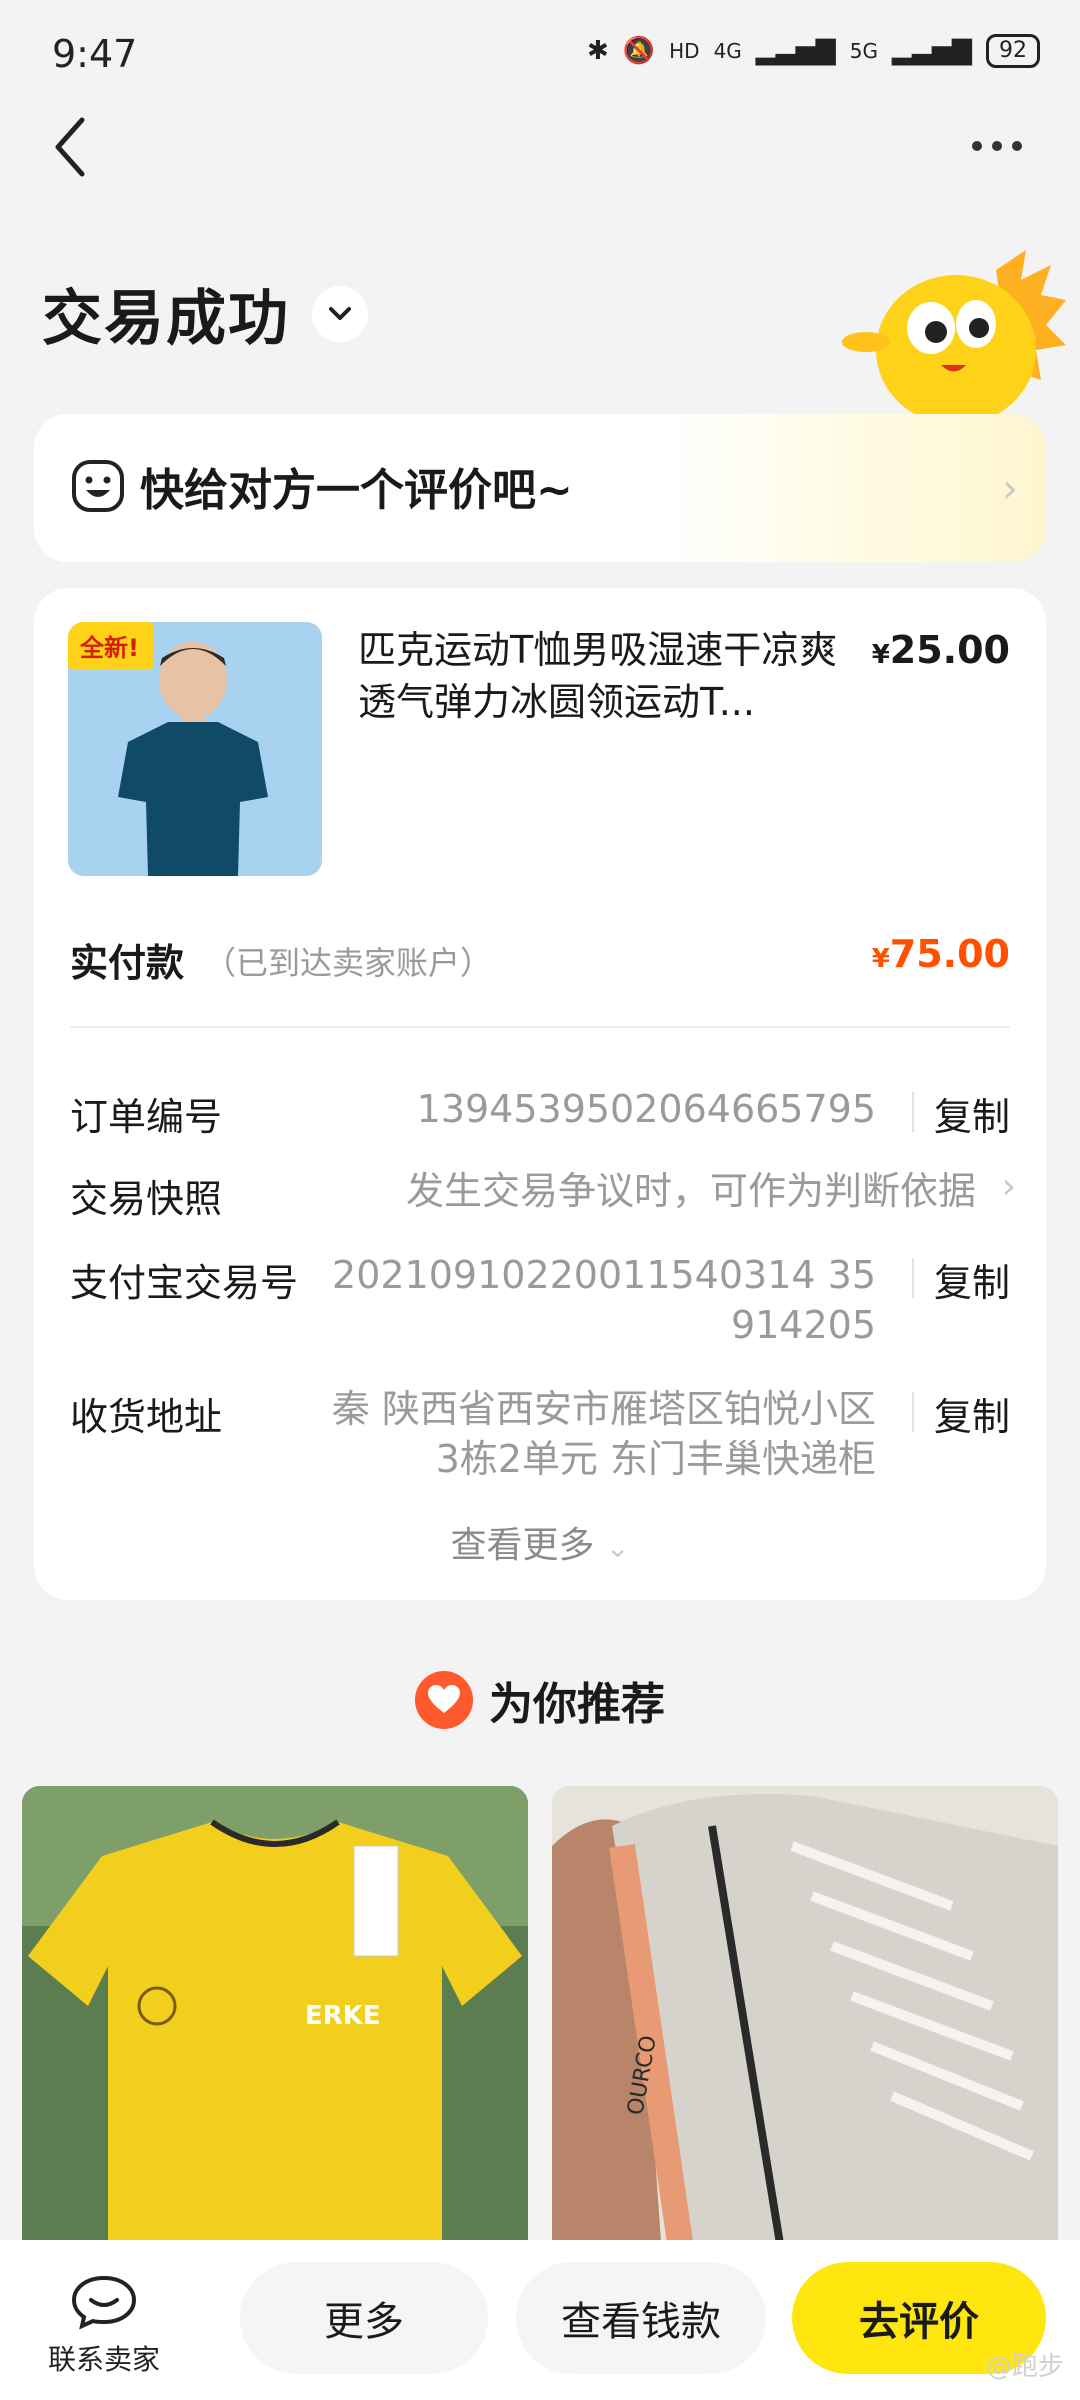  What do you see at coordinates (641, 2318) in the screenshot?
I see `view-funds-button: 查看钱款` at bounding box center [641, 2318].